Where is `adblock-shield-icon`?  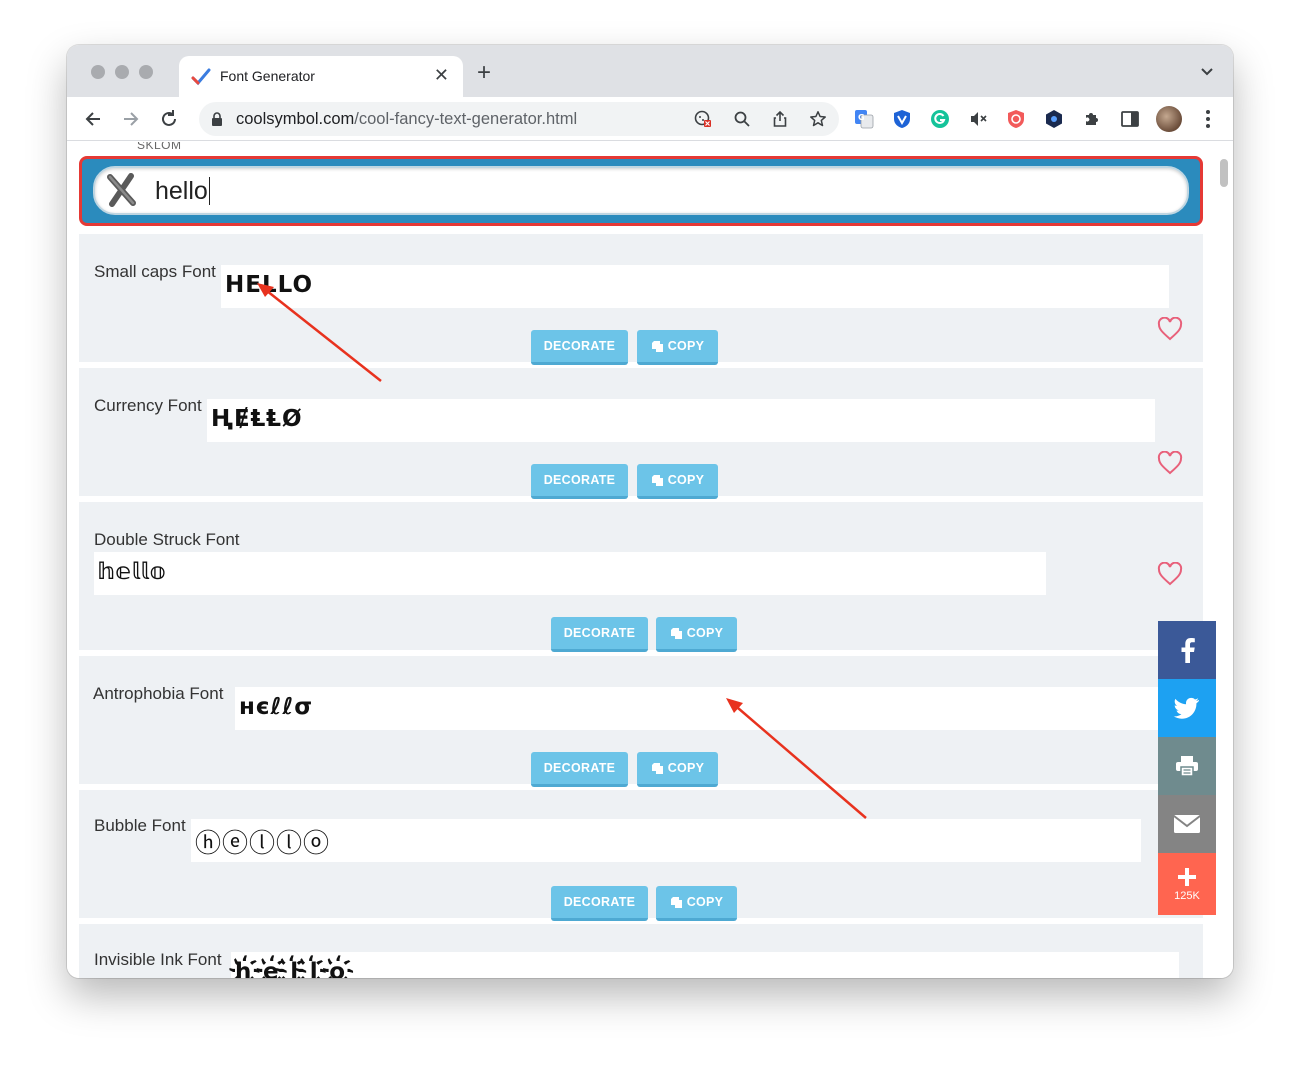
adblock-shield-icon is located at coordinates (1016, 119).